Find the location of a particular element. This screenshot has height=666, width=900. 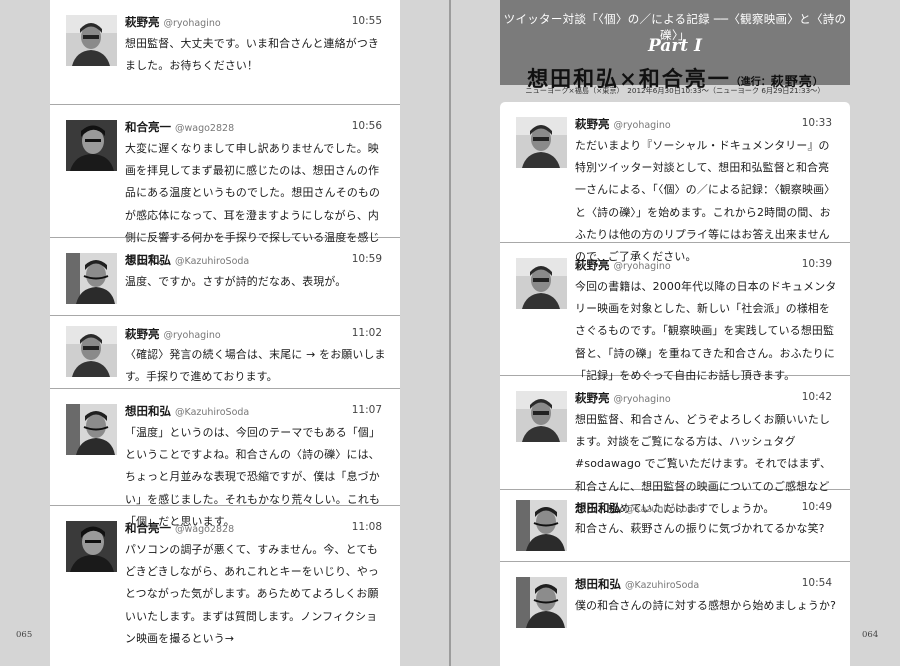

tweet-time: 10:49 is located at coordinates (816, 507).